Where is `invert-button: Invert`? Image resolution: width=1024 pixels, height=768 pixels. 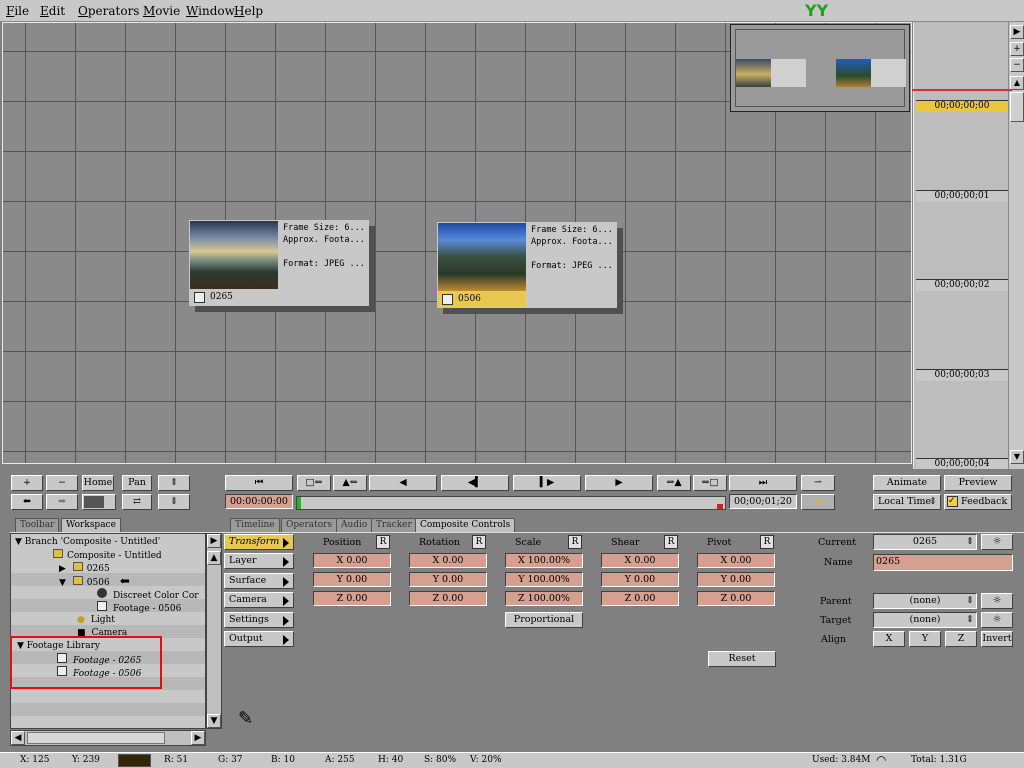
invert-button: Invert is located at coordinates (997, 639).